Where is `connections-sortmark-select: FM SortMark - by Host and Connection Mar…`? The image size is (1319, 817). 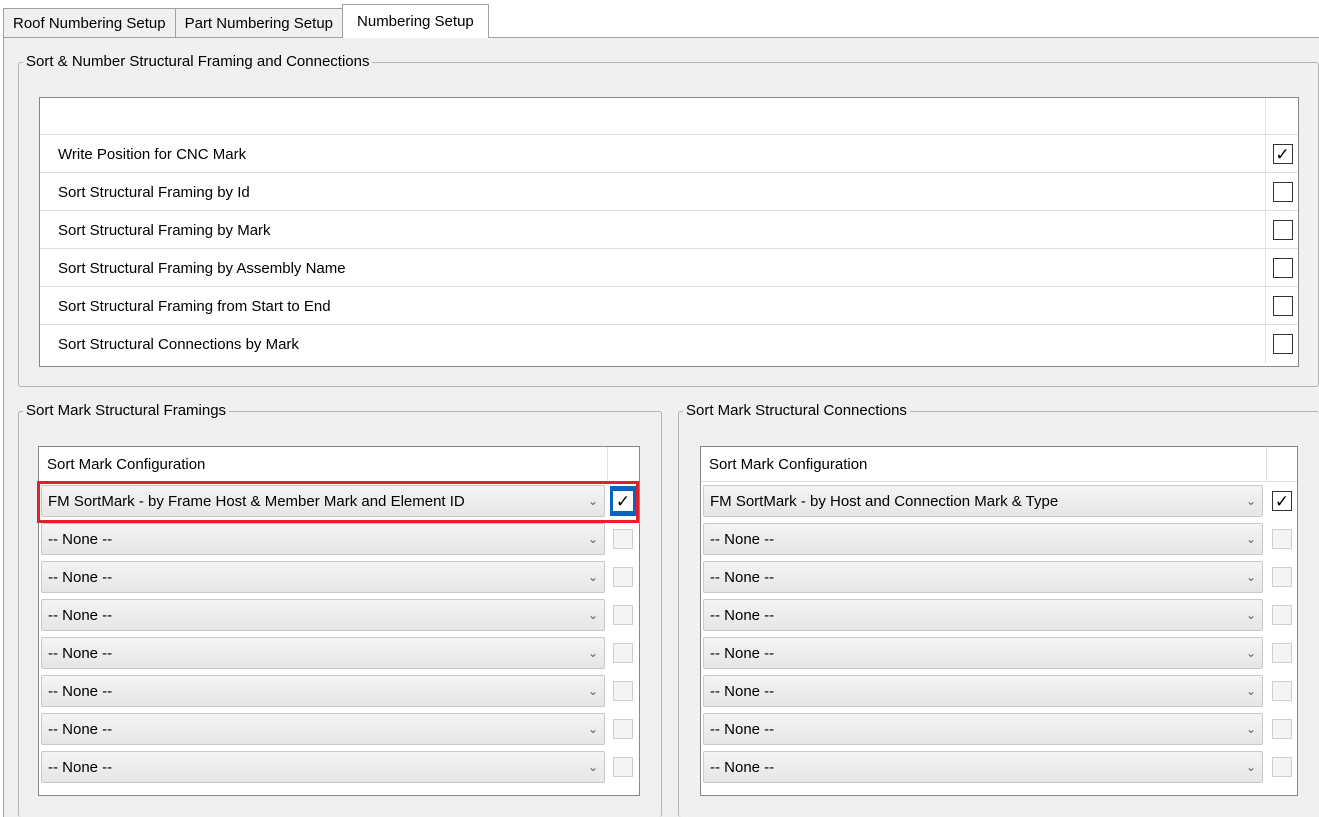
connections-sortmark-select: FM SortMark - by Host and Connection Mar… is located at coordinates (983, 501).